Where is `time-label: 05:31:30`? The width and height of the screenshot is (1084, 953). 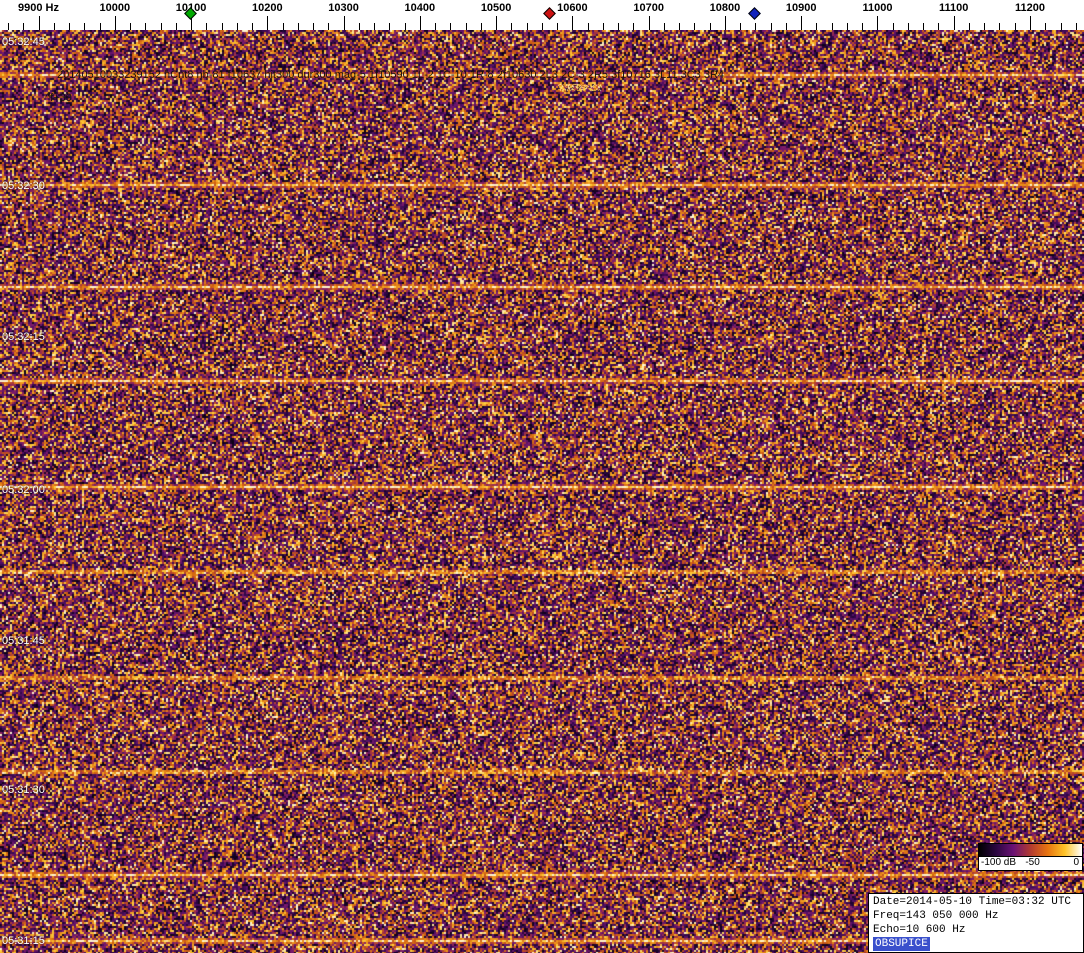 time-label: 05:31:30 is located at coordinates (23, 790).